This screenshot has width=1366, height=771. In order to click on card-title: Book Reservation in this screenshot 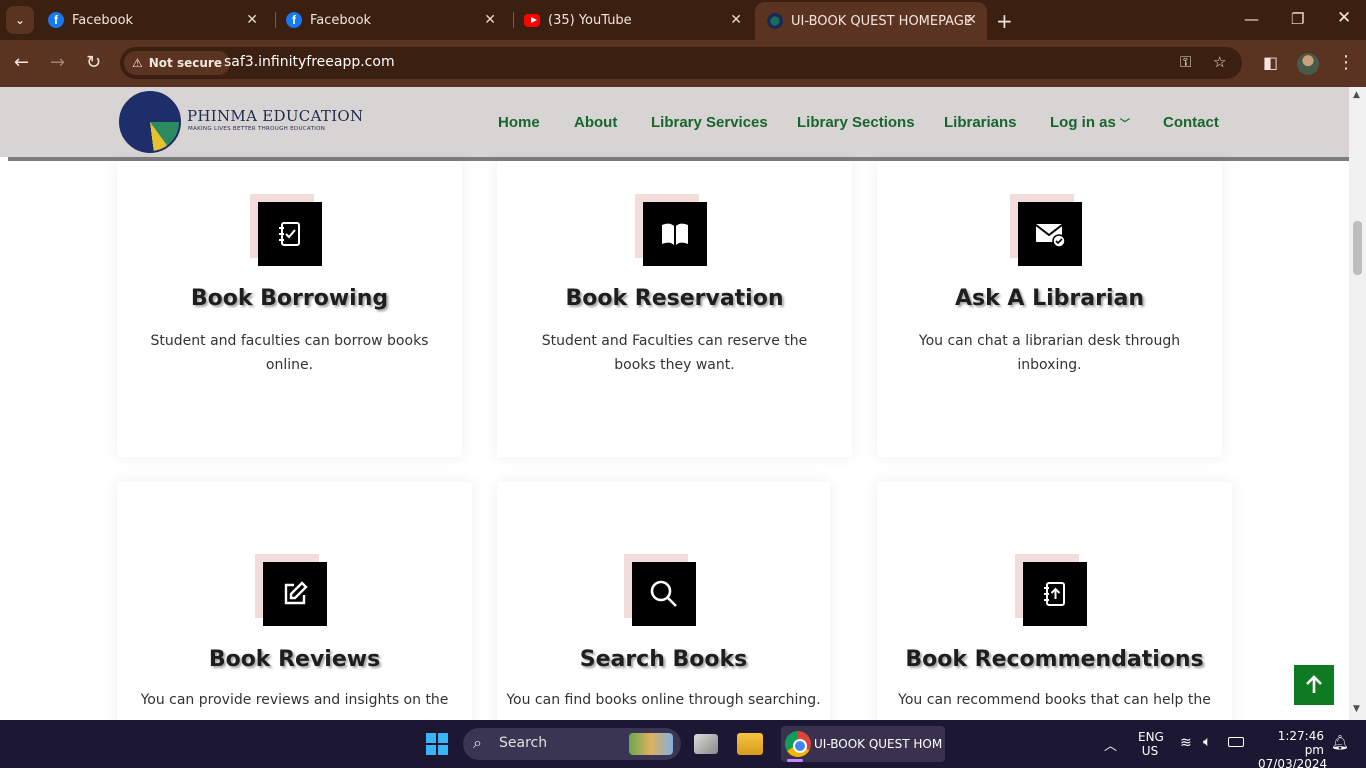, I will do `click(674, 298)`.